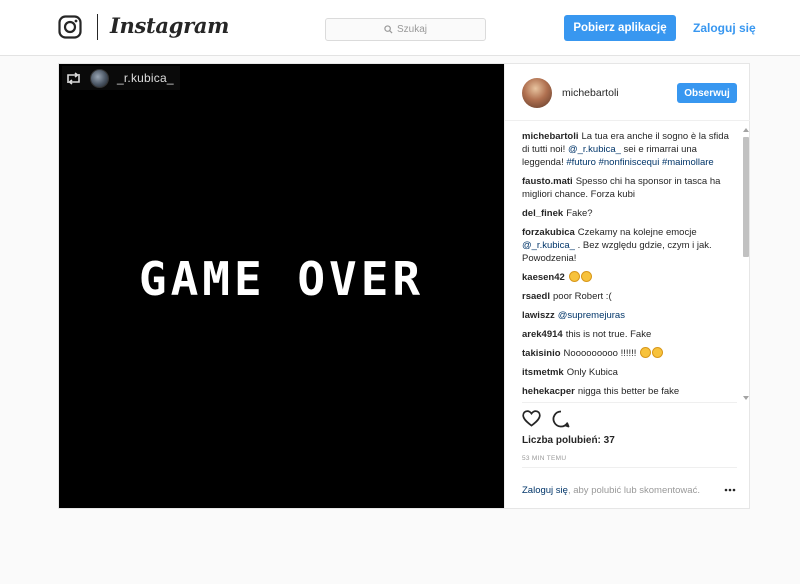  Describe the element at coordinates (568, 440) in the screenshot. I see `likes-count: Liczba polubień: 37` at that location.